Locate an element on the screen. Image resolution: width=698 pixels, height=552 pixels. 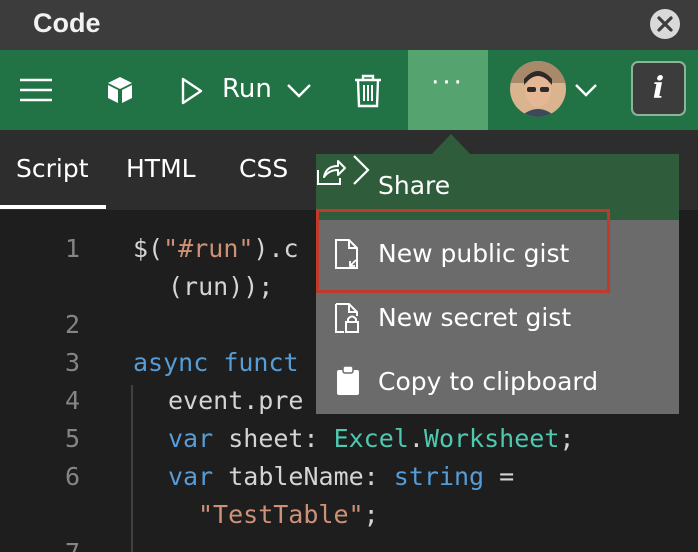
line-number: 6 is located at coordinates (72, 476).